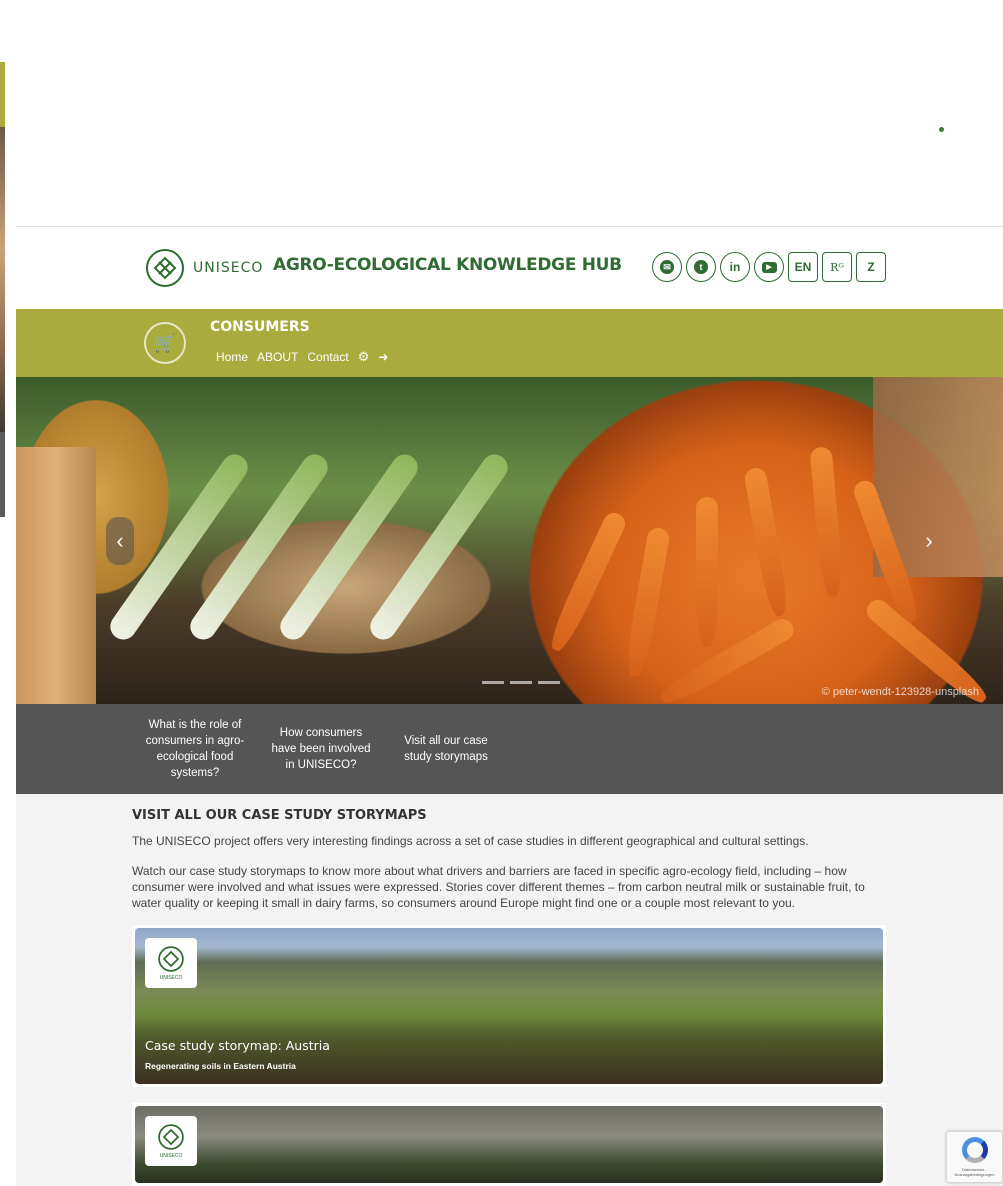 Image resolution: width=1003 pixels, height=1186 pixels. What do you see at coordinates (120, 541) in the screenshot?
I see `carousel-prev-button: ‹` at bounding box center [120, 541].